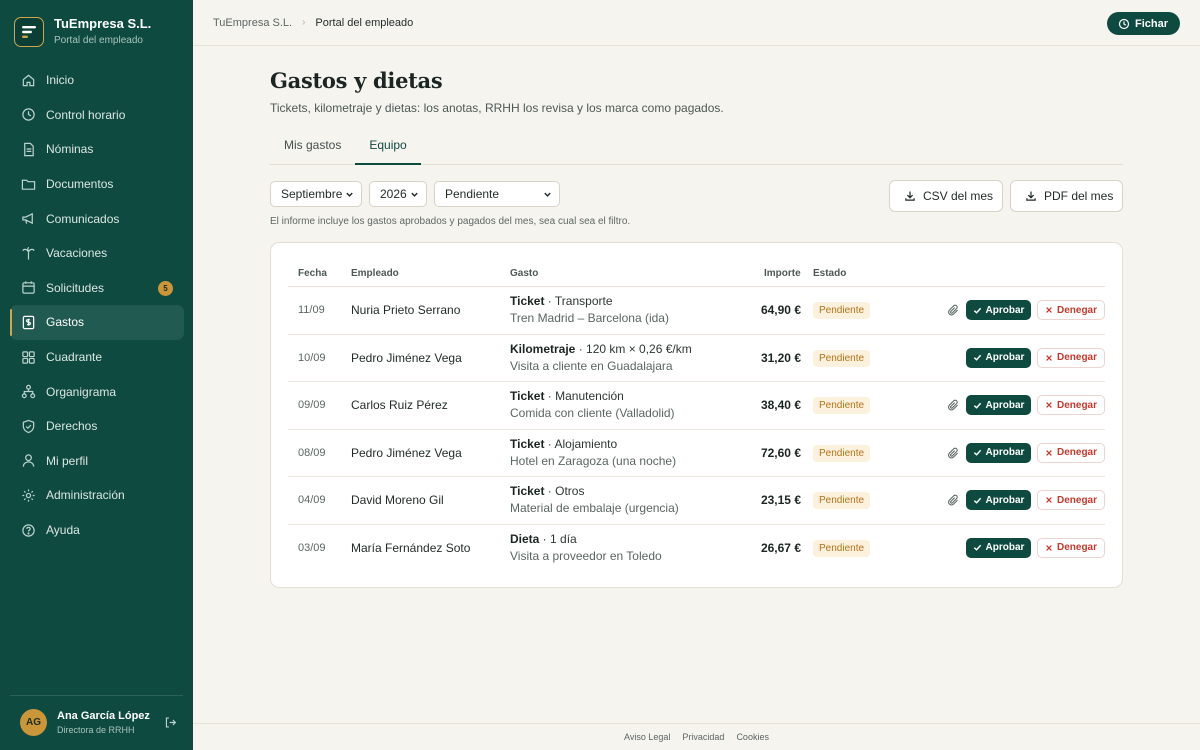  What do you see at coordinates (28, 114) in the screenshot?
I see `clock-icon` at bounding box center [28, 114].